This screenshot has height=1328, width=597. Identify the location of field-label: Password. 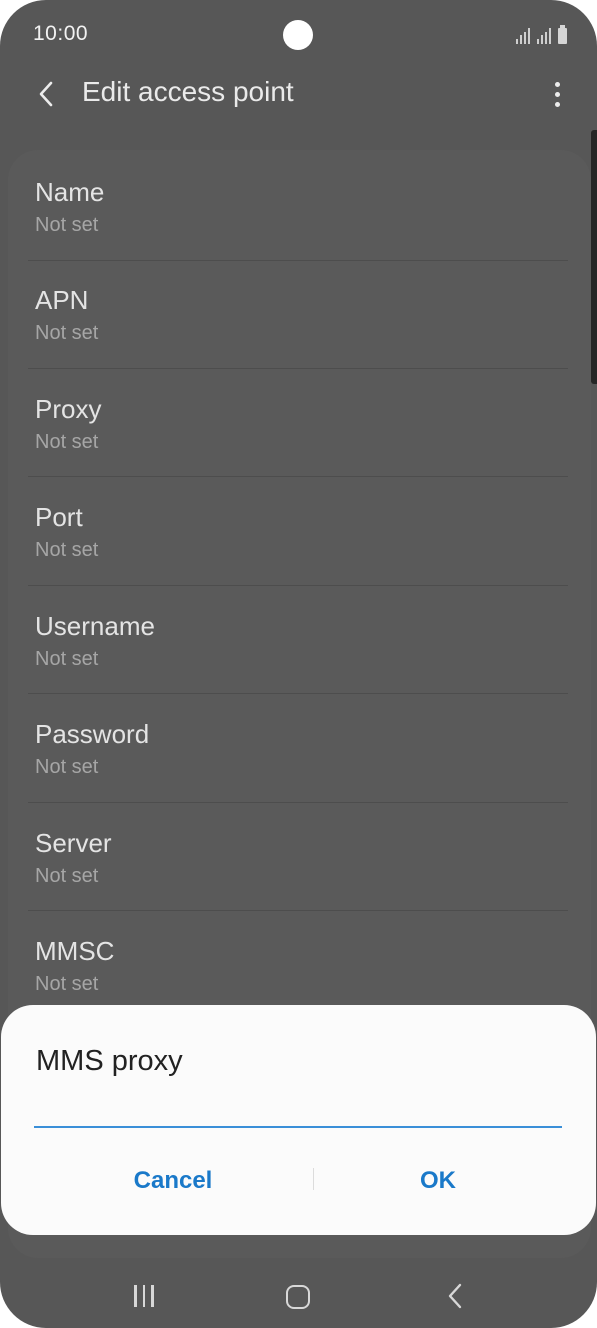
(92, 734).